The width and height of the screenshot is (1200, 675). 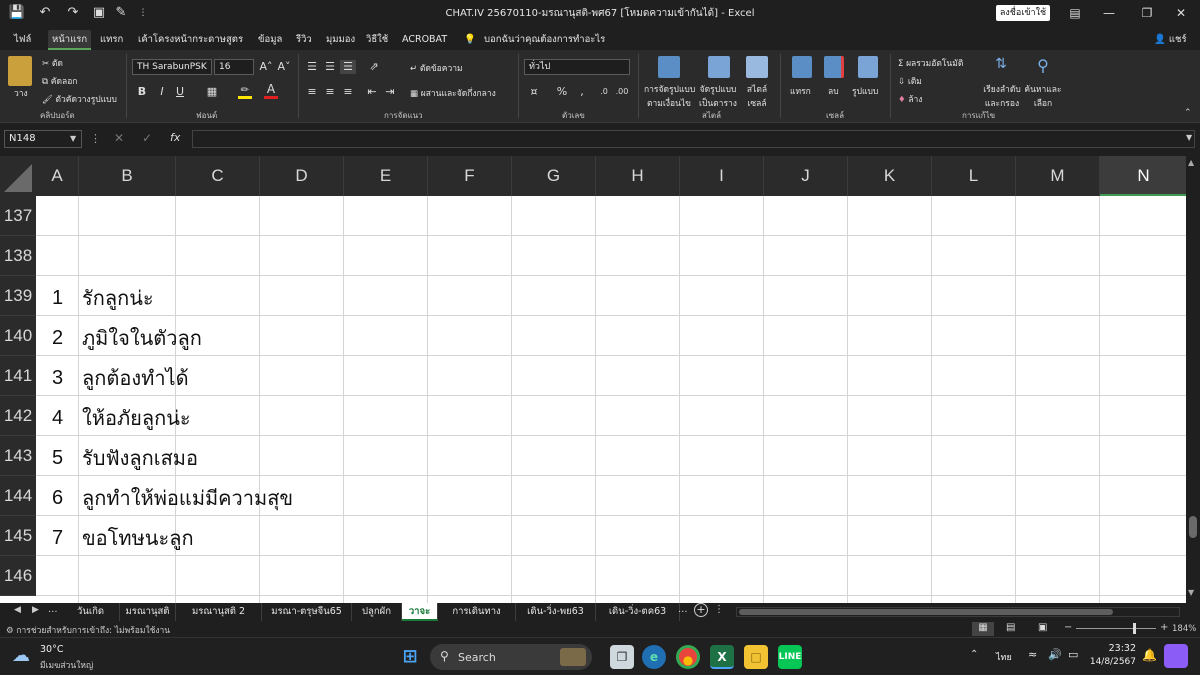 I want to click on cell-b: รักลูกน่ะ, so click(x=118, y=296).